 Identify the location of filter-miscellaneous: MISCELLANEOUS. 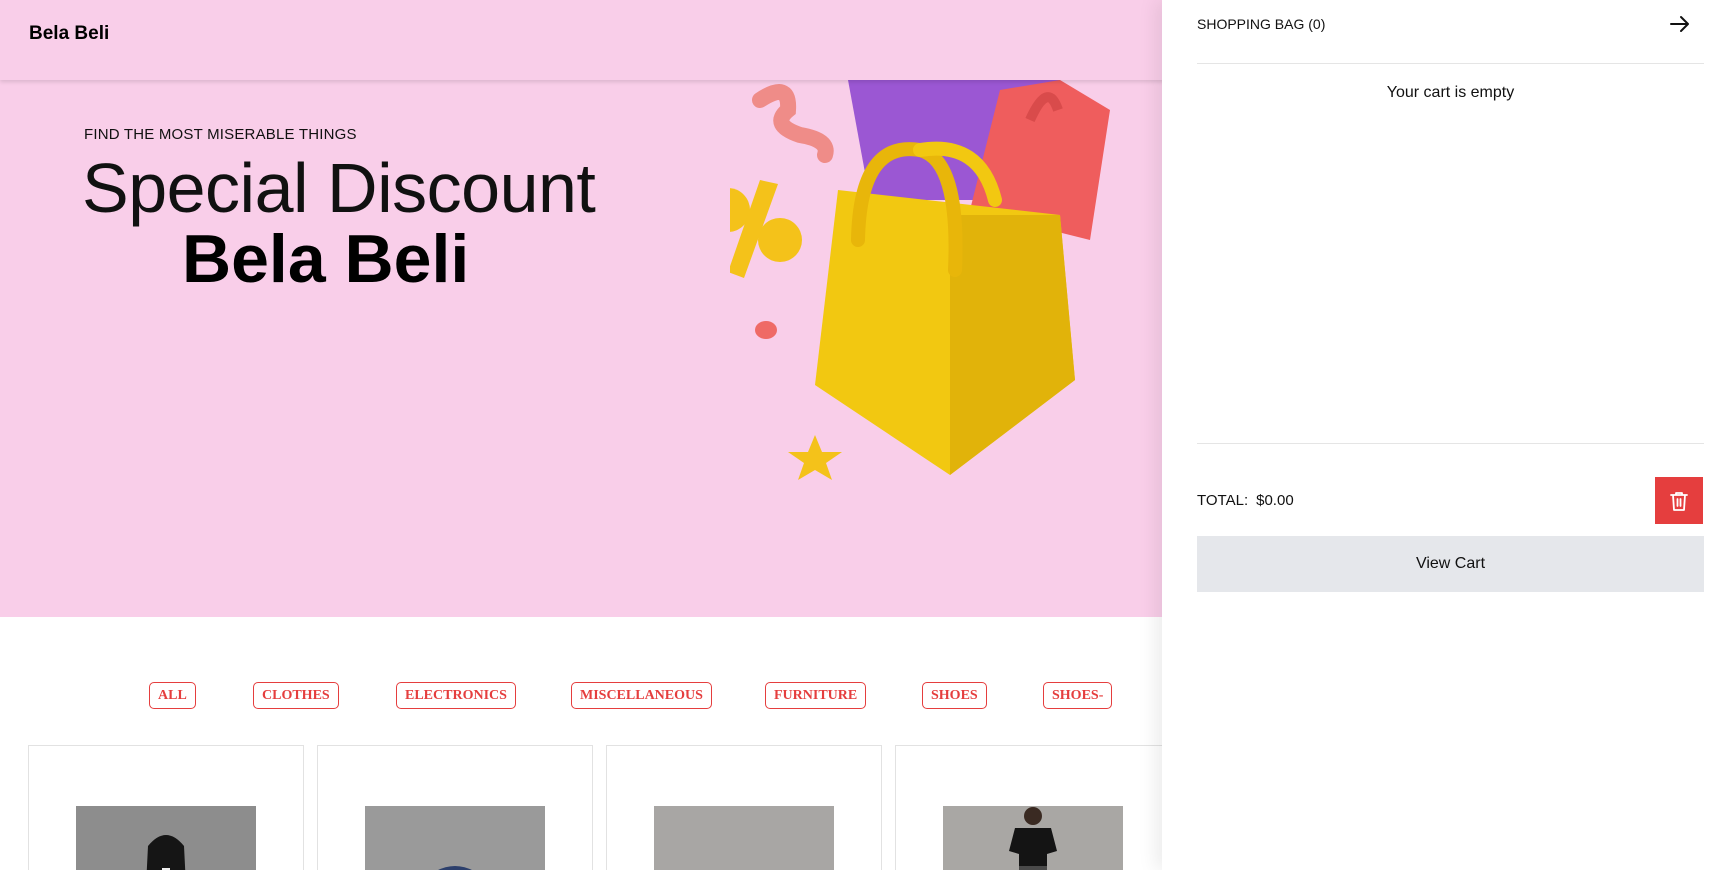
(641, 695).